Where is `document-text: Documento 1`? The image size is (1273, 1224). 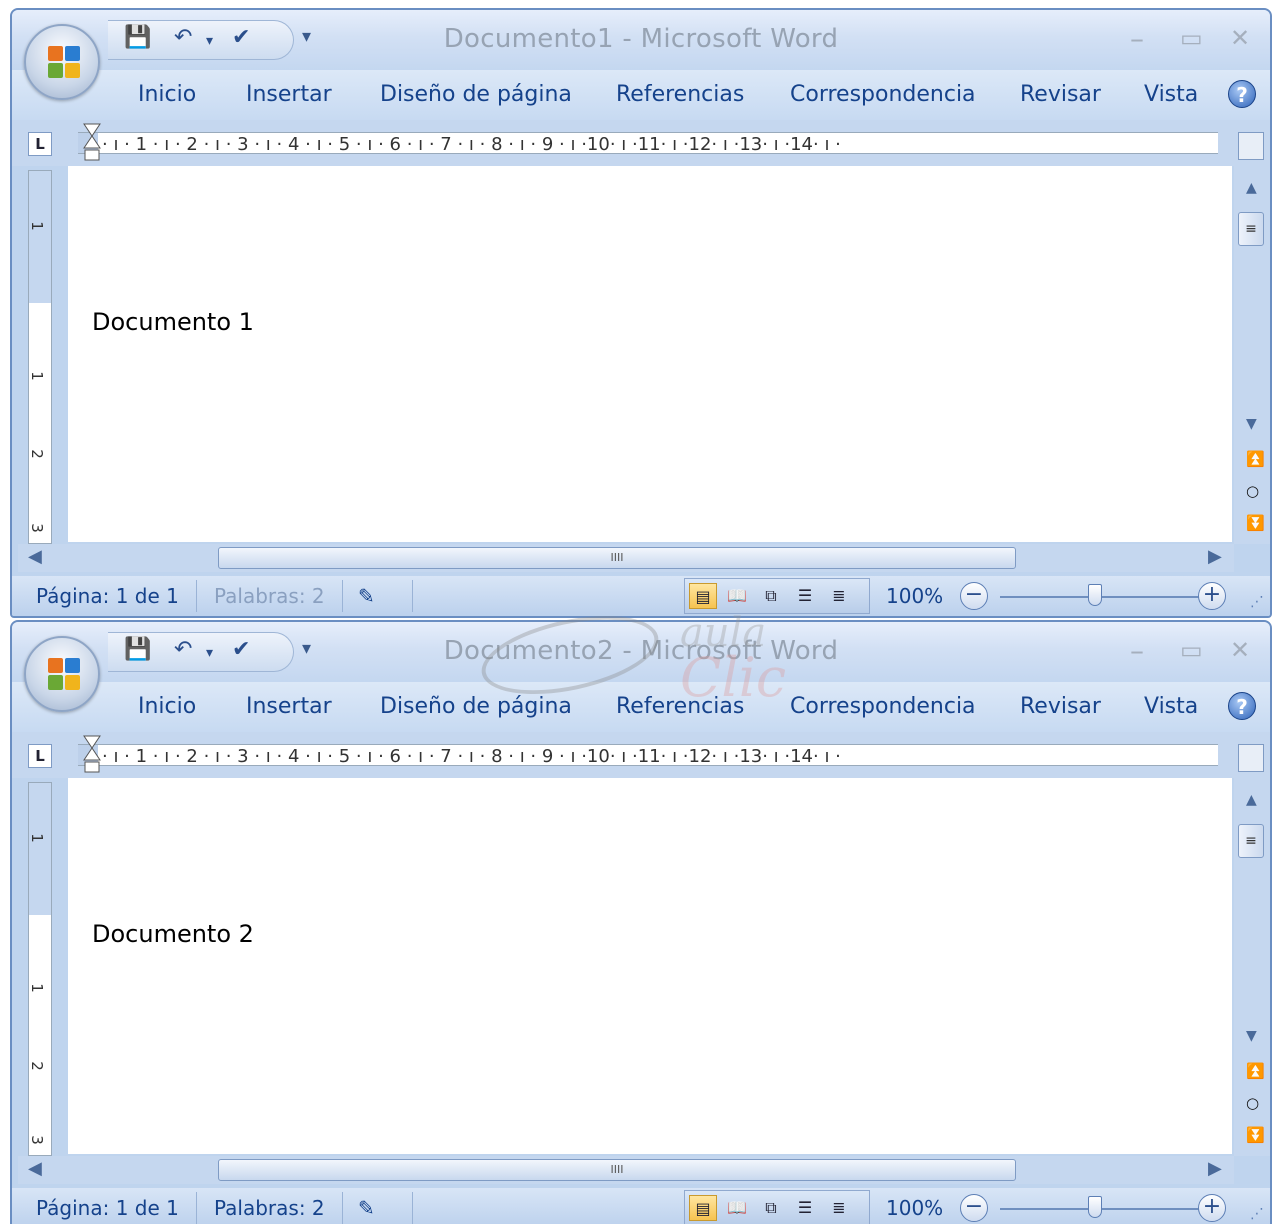
document-text: Documento 1 is located at coordinates (173, 322).